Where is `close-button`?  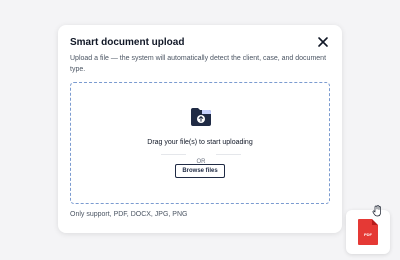
close-button is located at coordinates (323, 43).